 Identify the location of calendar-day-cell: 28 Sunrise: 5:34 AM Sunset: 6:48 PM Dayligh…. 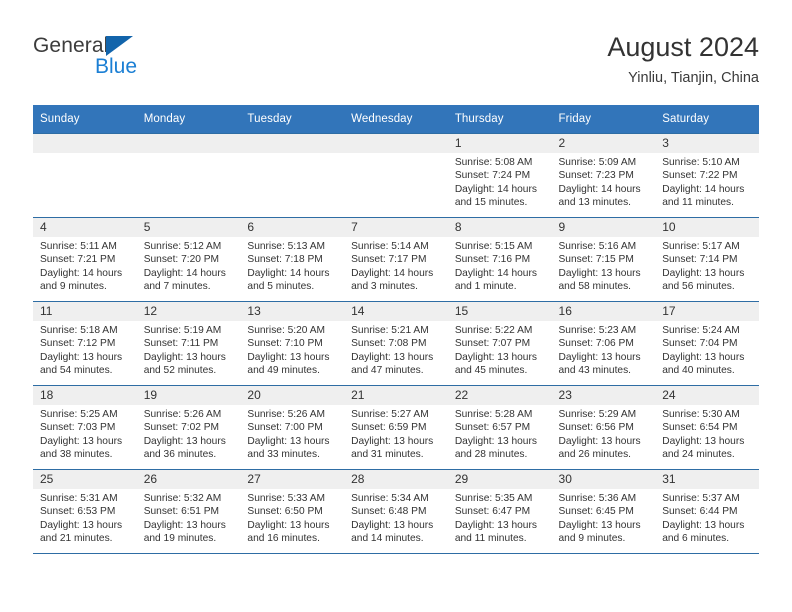
(396, 511).